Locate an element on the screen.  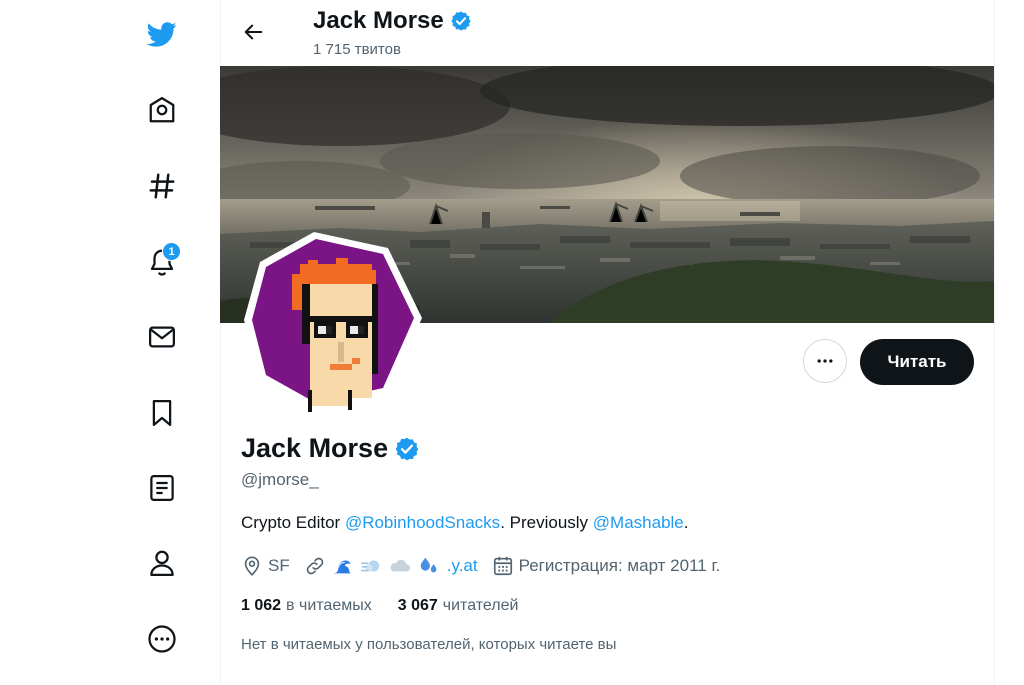
location-pin-icon is located at coordinates (252, 566).